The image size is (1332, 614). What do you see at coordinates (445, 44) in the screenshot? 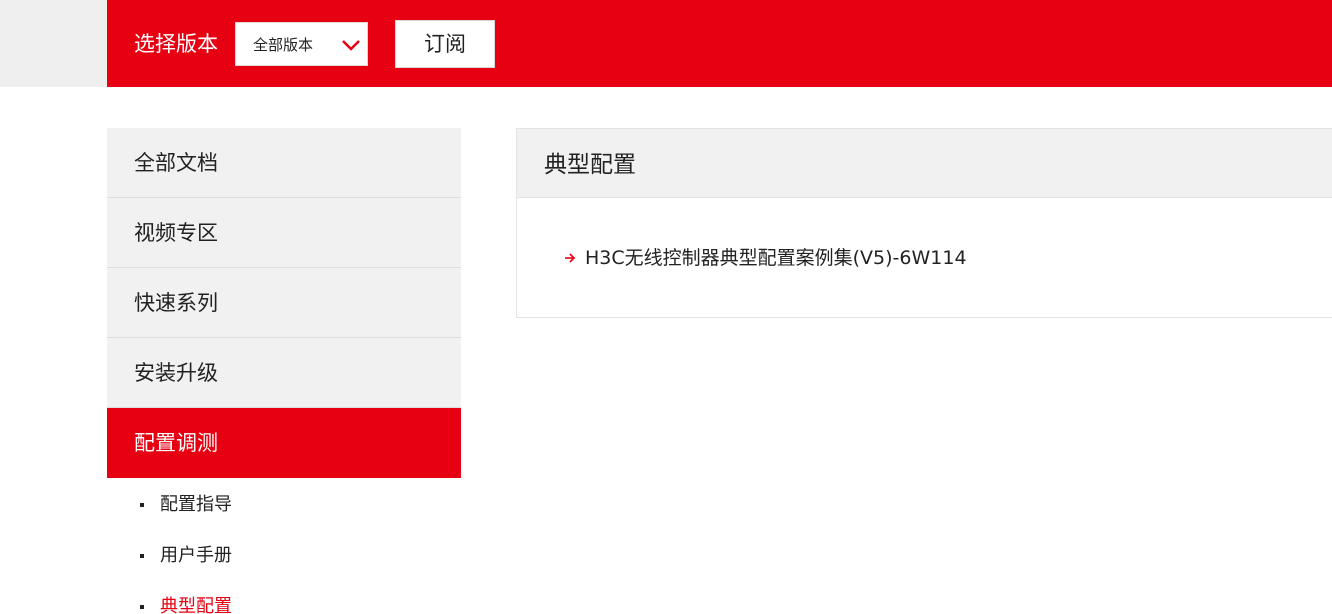
I see `subscribe-button: 订阅` at bounding box center [445, 44].